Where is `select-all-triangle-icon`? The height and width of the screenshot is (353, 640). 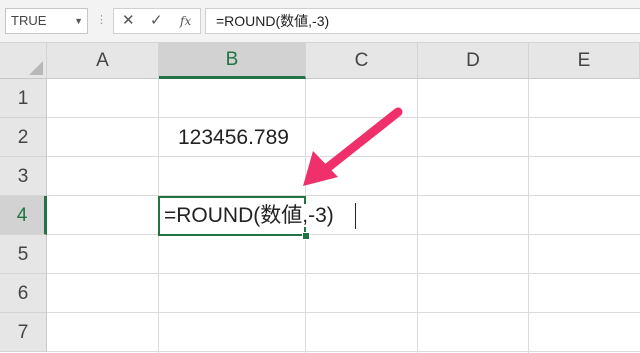 select-all-triangle-icon is located at coordinates (36, 68).